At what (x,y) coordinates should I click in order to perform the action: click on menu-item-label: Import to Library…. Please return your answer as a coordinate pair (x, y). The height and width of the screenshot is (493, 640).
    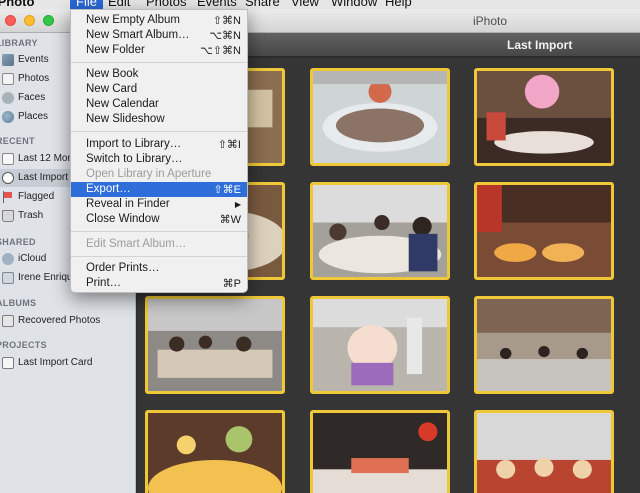
    Looking at the image, I should click on (134, 144).